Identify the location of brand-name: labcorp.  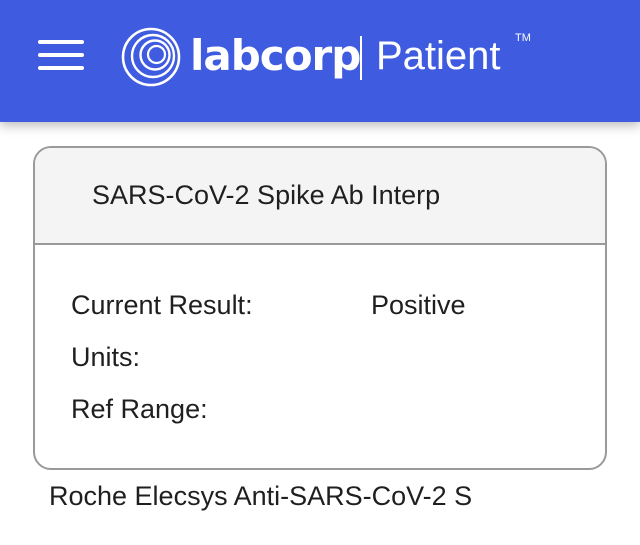
(275, 55).